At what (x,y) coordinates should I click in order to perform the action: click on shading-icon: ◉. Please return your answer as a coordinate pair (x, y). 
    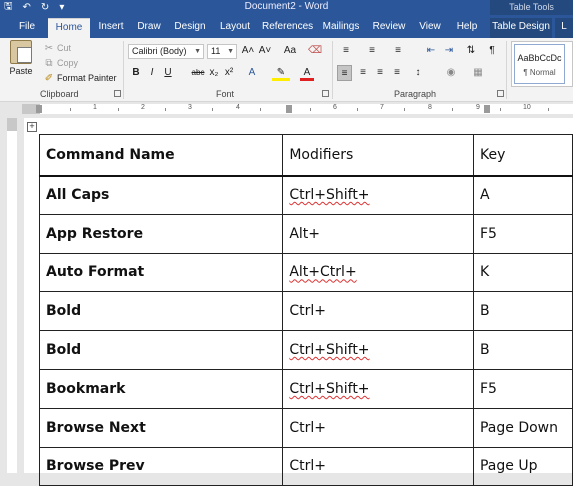
    Looking at the image, I should click on (451, 73).